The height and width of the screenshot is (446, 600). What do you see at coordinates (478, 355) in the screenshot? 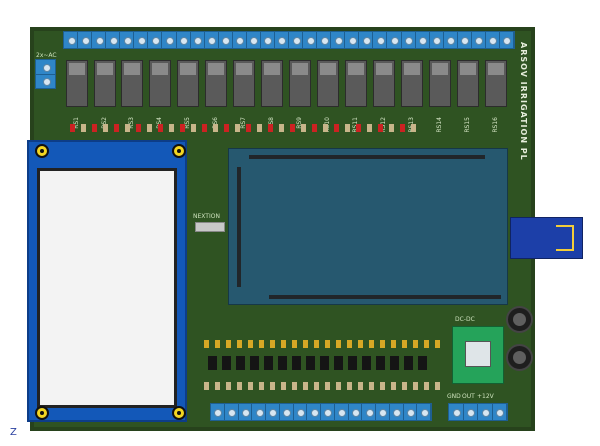
I see `dcdc-converter` at bounding box center [478, 355].